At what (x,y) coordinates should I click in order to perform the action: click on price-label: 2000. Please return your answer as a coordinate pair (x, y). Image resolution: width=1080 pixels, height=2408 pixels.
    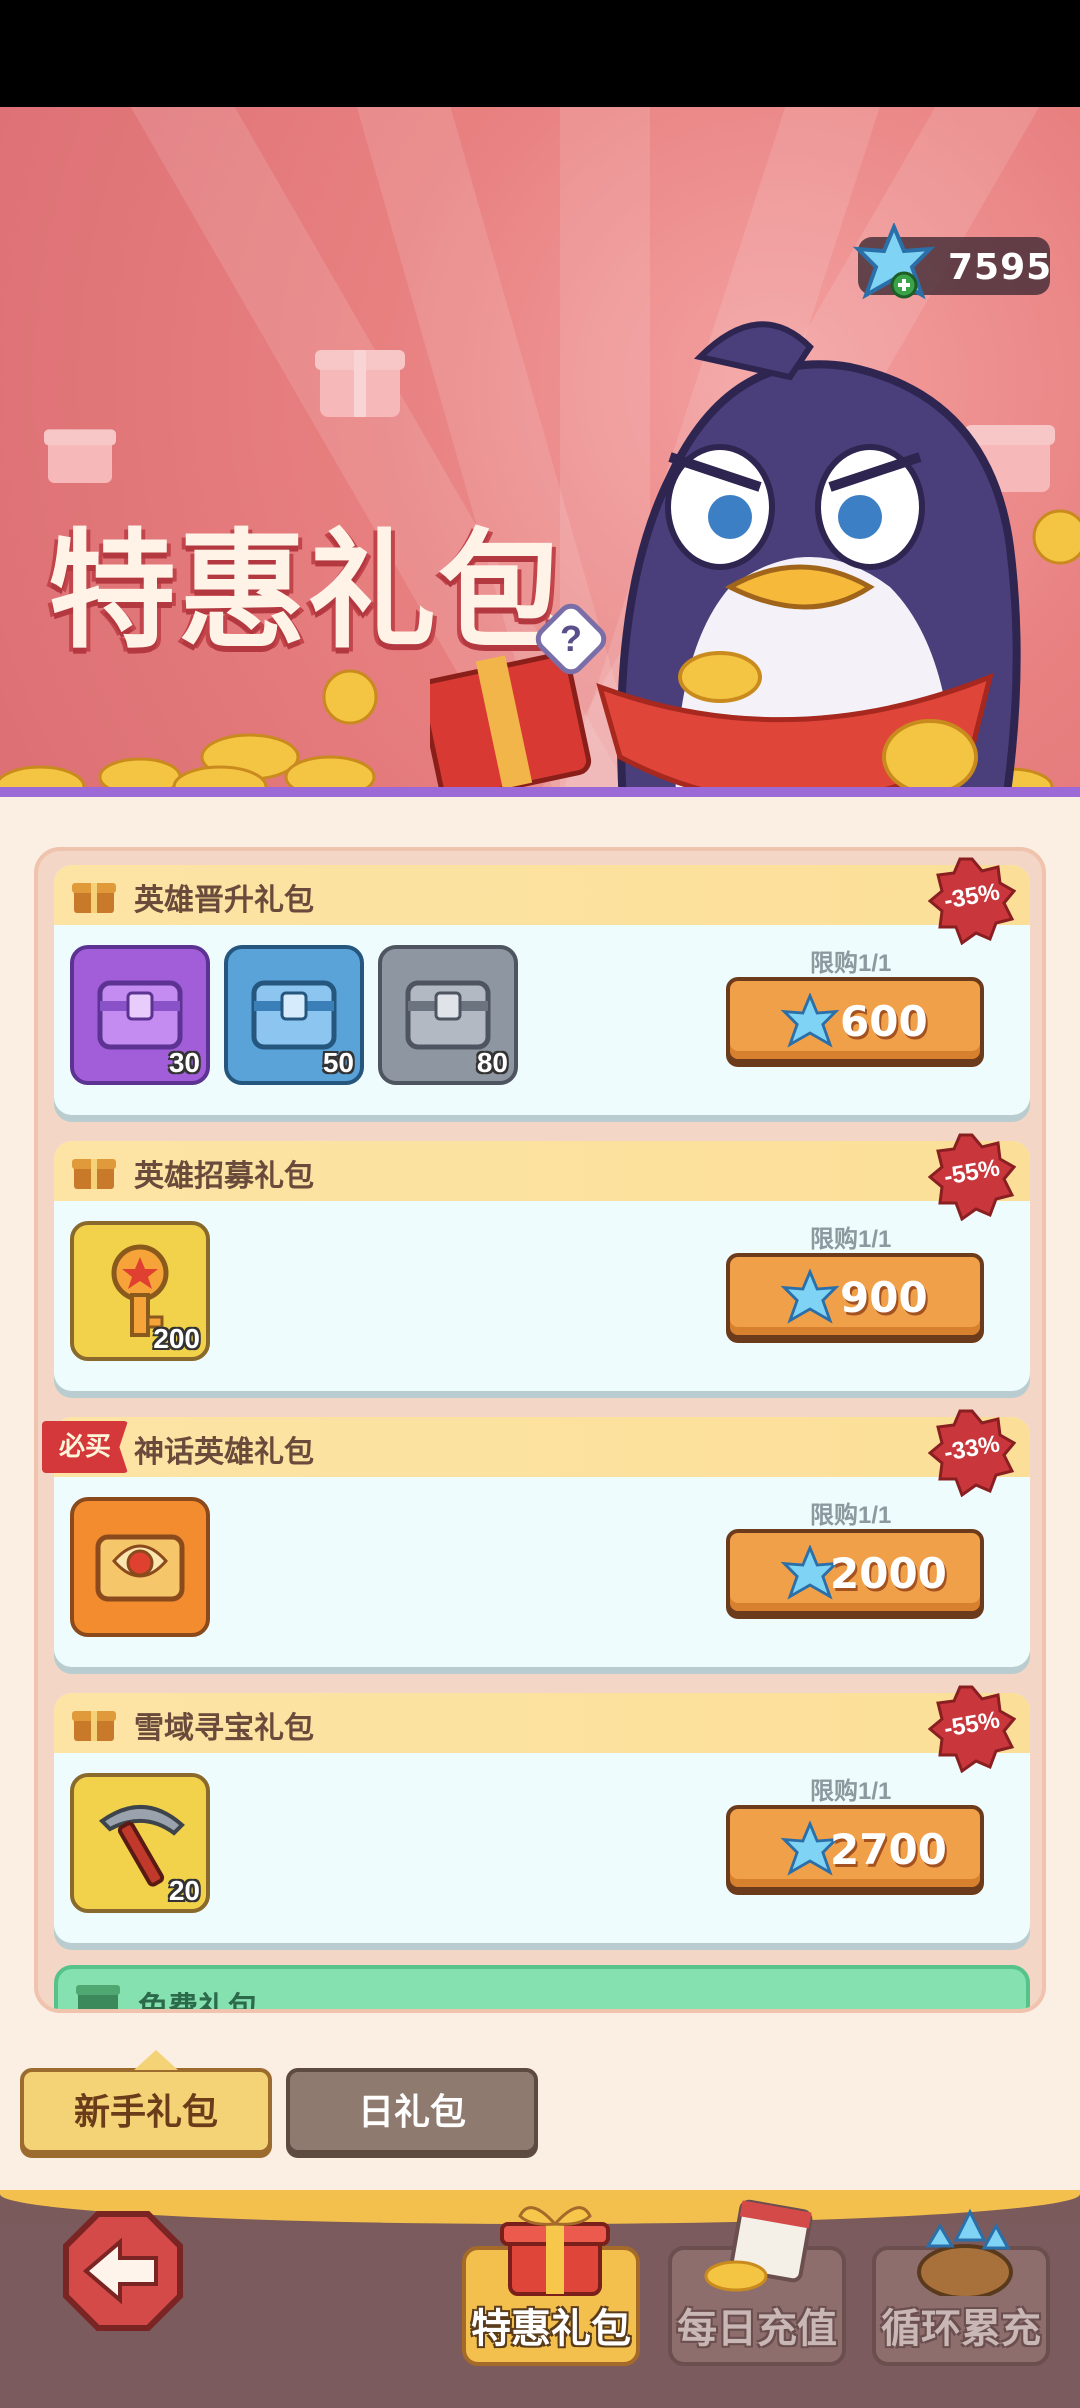
    Looking at the image, I should click on (888, 1573).